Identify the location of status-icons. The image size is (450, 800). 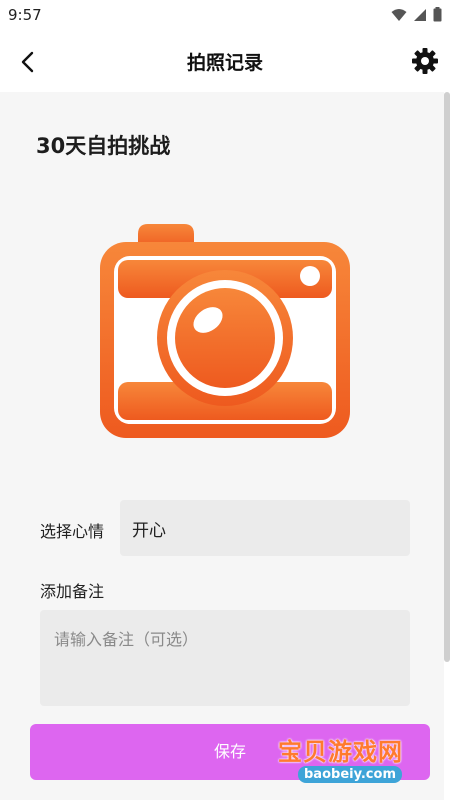
(416, 14).